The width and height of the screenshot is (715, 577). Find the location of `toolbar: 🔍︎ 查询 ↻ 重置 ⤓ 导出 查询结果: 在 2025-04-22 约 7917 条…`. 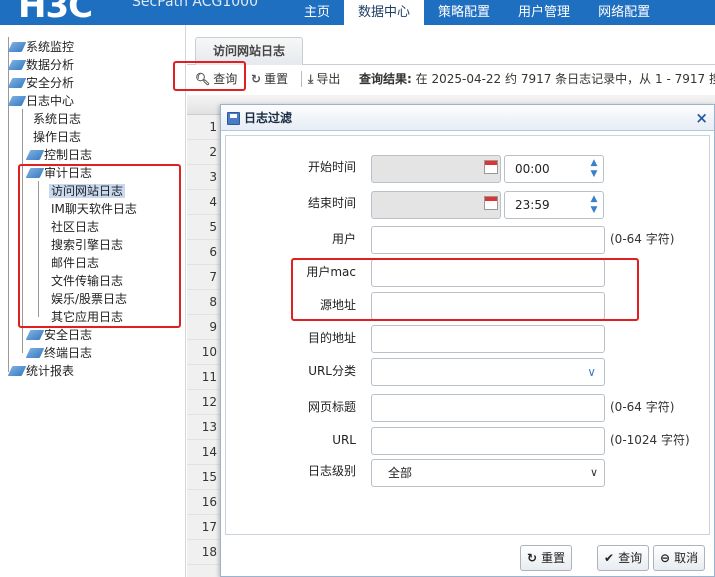

toolbar: 🔍︎ 查询 ↻ 重置 ⤓ 导出 查询结果: 在 2025-04-22 约 7917 条… is located at coordinates (451, 79).